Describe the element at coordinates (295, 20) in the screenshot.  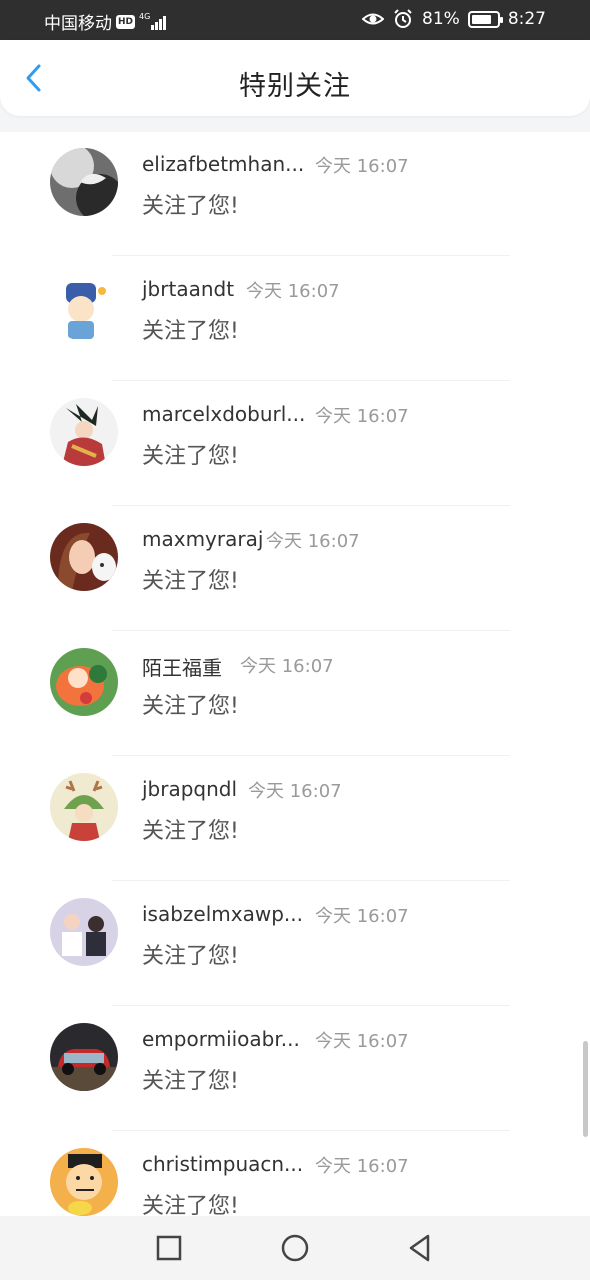
I see `status-bar: 中国移动 HD 4G 81% 8:27` at that location.